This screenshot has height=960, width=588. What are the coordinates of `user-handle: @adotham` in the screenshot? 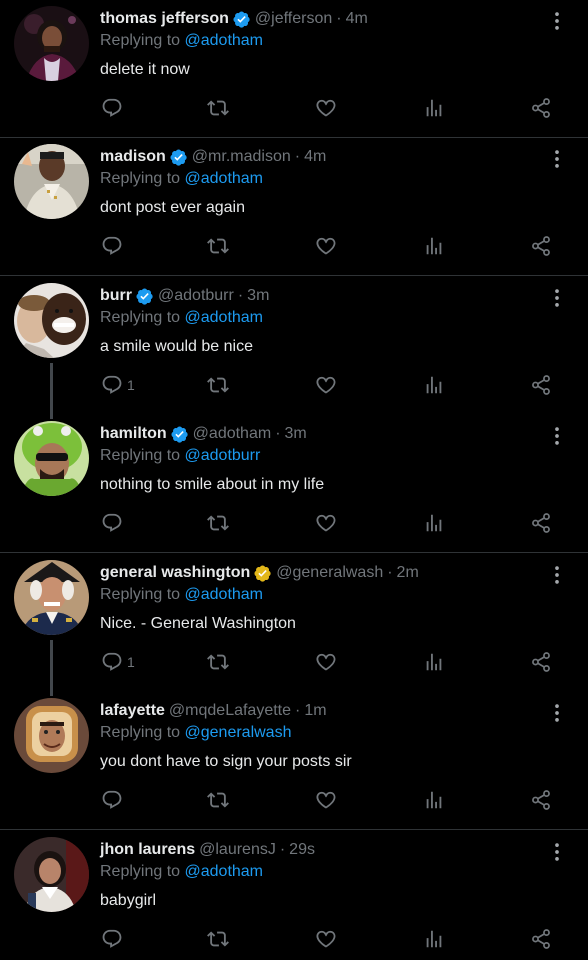 It's located at (232, 434).